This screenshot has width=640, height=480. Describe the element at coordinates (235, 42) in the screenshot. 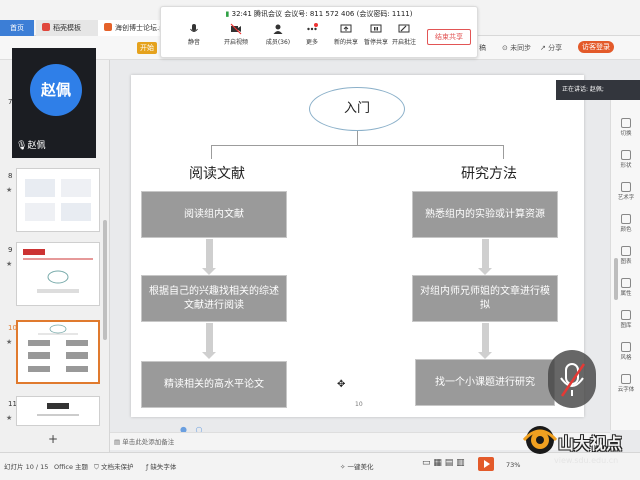

I see `start-video-label: 开启视频` at that location.